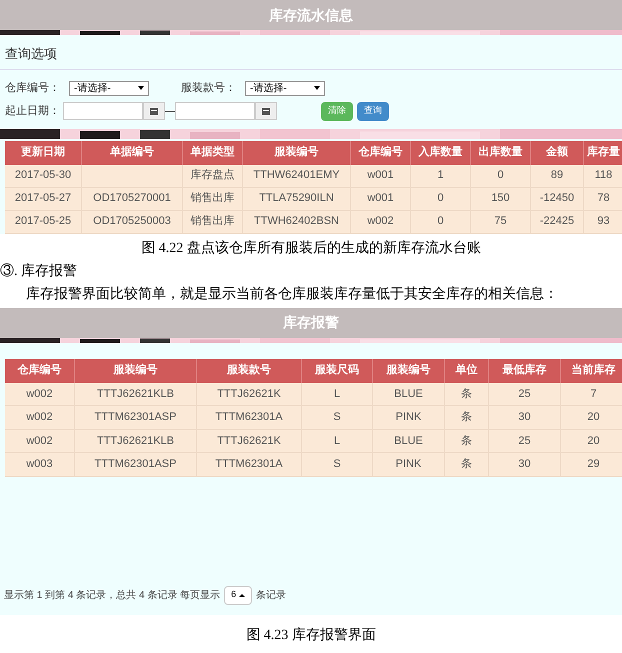 The image size is (622, 653). Describe the element at coordinates (43, 222) in the screenshot. I see `table-cell: 2017-05-25` at that location.